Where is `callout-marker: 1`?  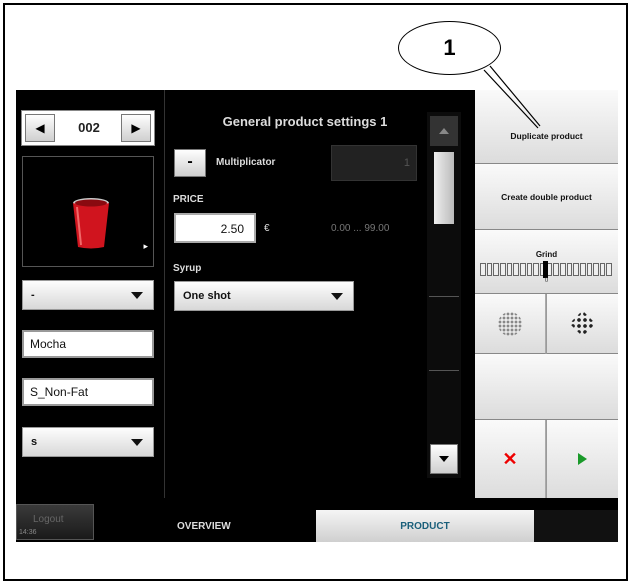 callout-marker: 1 is located at coordinates (449, 48).